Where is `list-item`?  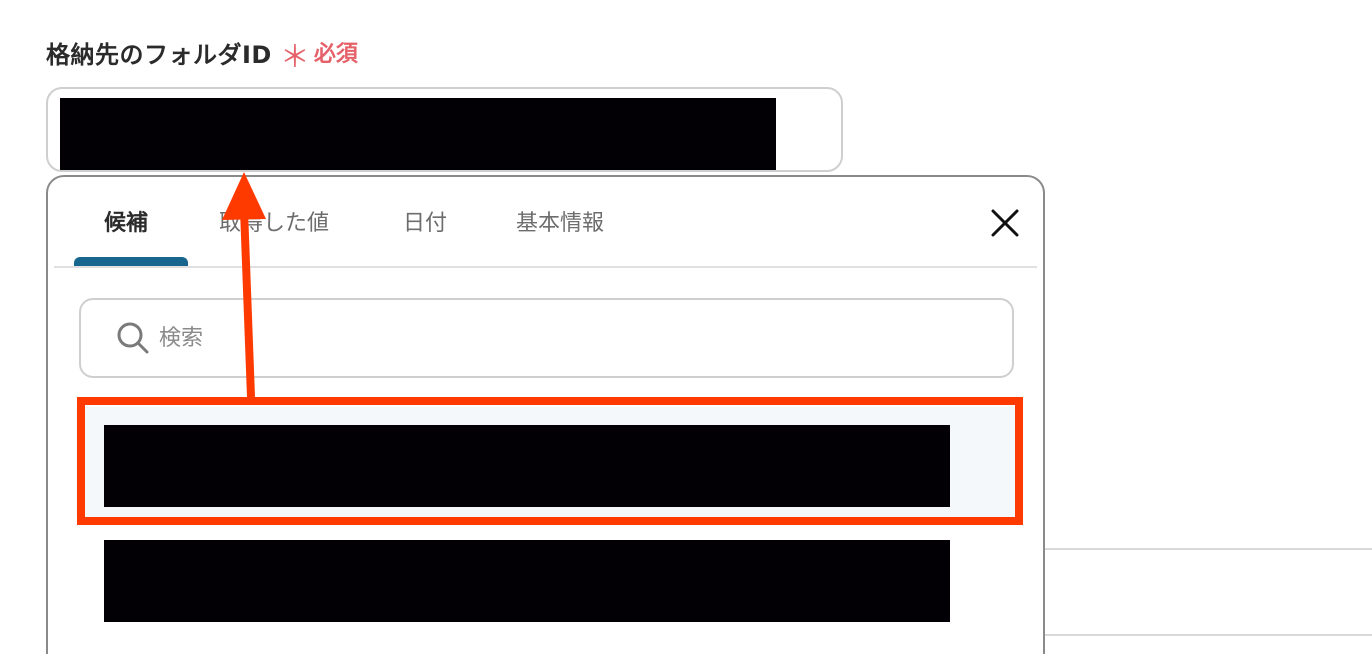
list-item is located at coordinates (546, 577).